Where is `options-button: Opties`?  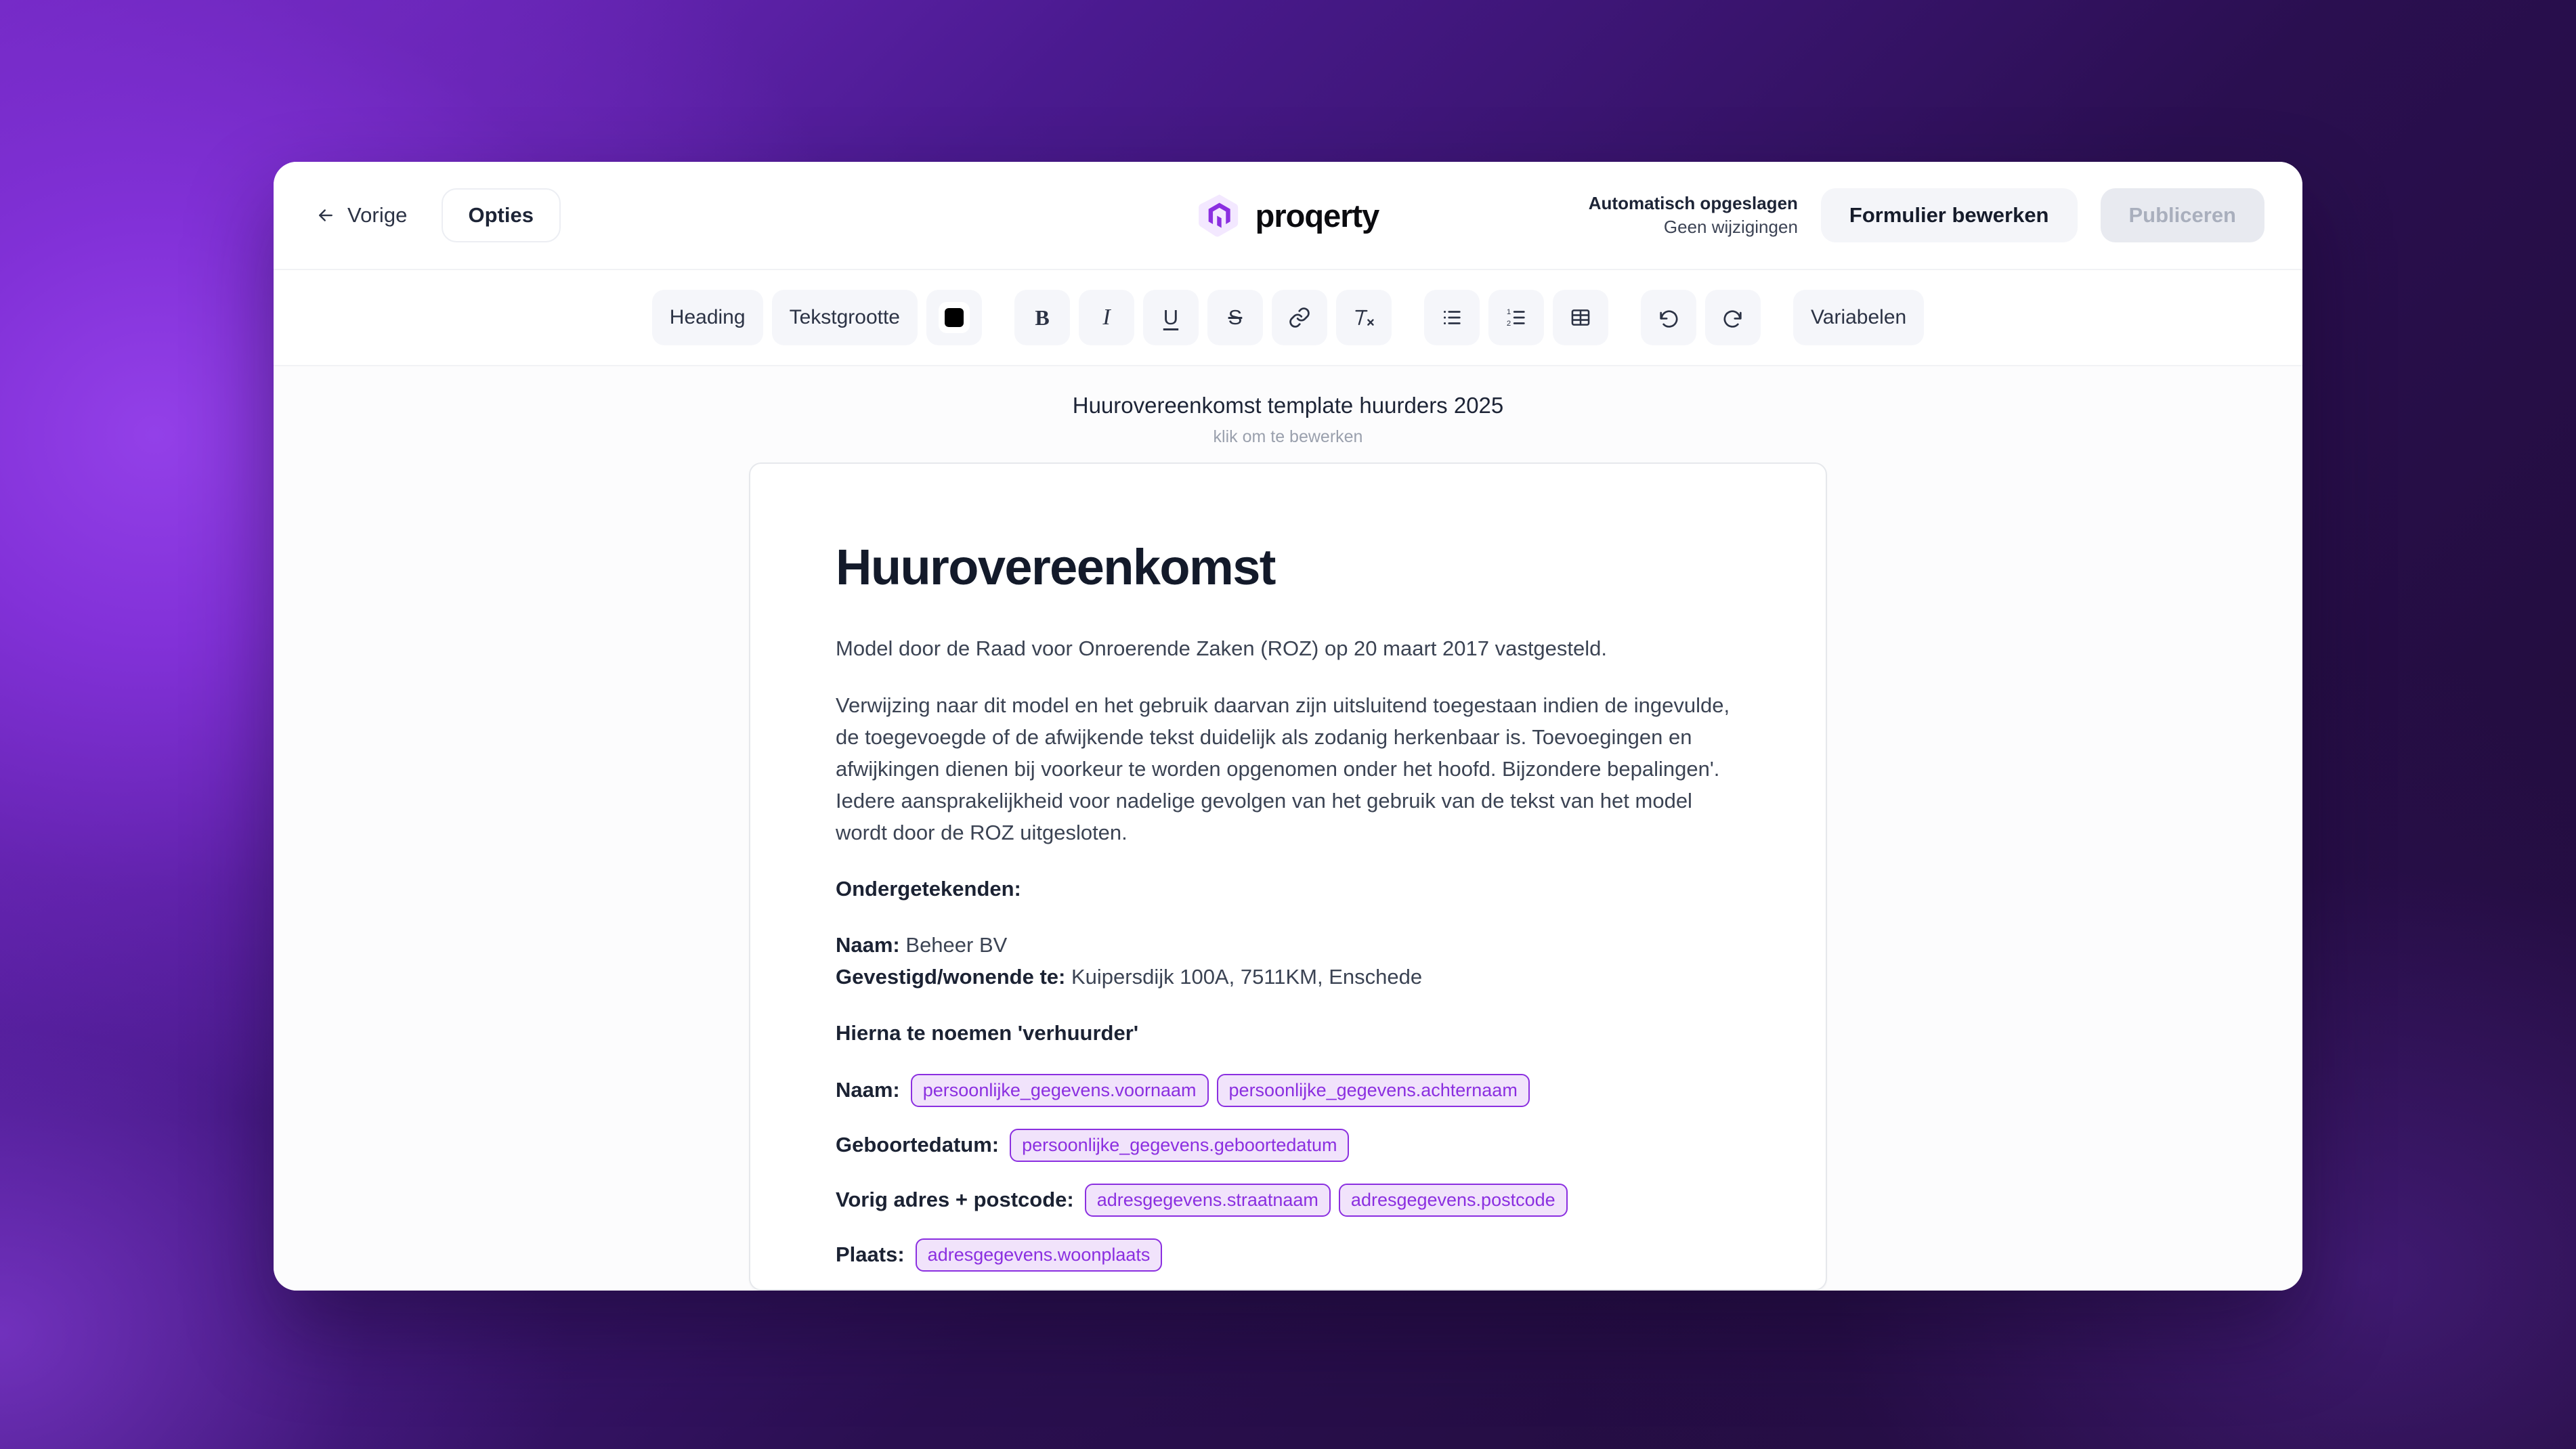 options-button: Opties is located at coordinates (501, 215).